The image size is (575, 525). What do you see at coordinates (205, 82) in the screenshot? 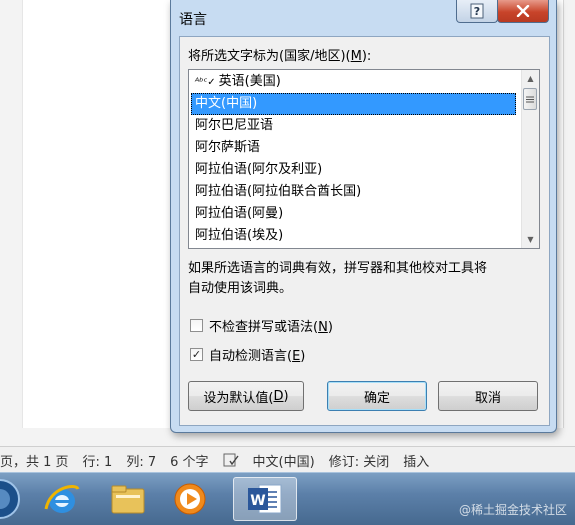
I see `proofing-abc-icon: ᴬᵇᶜ✓` at bounding box center [205, 82].